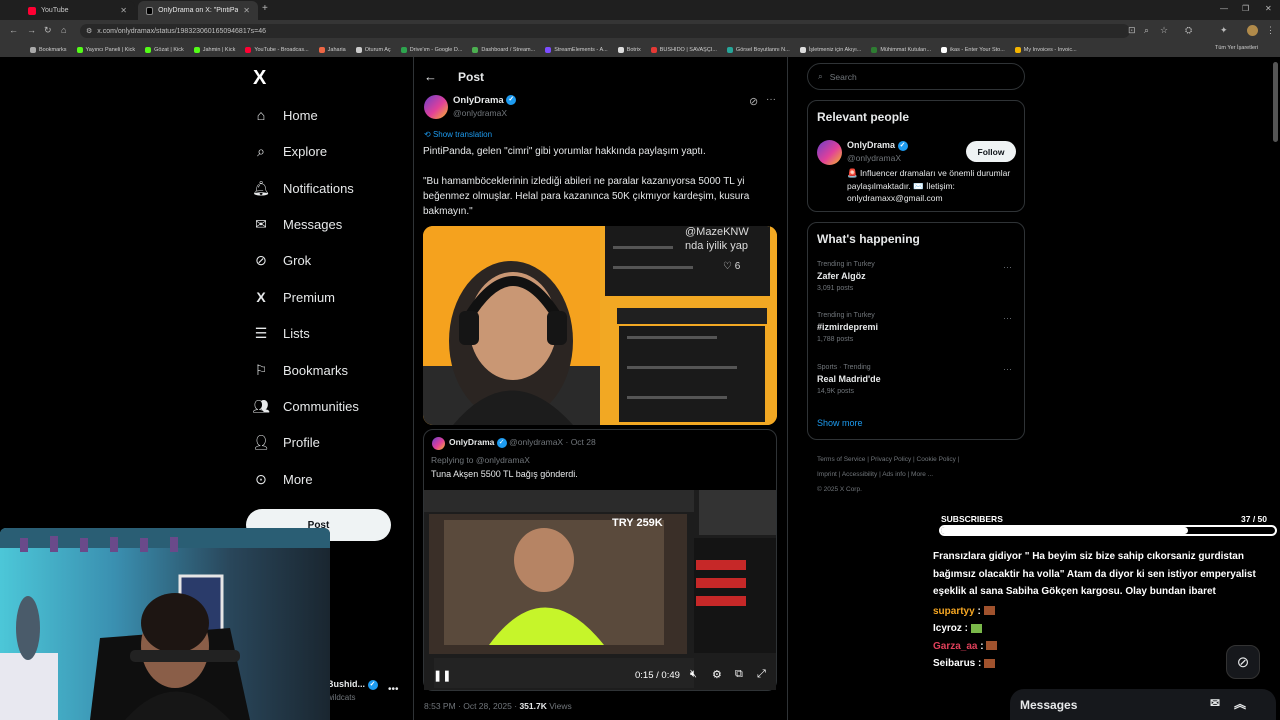 The width and height of the screenshot is (1280, 720). Describe the element at coordinates (991, 151) in the screenshot. I see `follow-button: Follow` at that location.